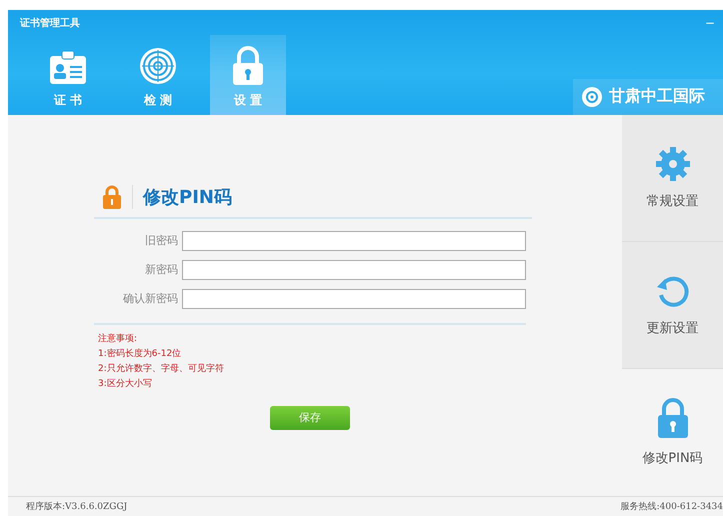 This screenshot has width=723, height=516. What do you see at coordinates (161, 270) in the screenshot?
I see `field-label: 新密码` at bounding box center [161, 270].